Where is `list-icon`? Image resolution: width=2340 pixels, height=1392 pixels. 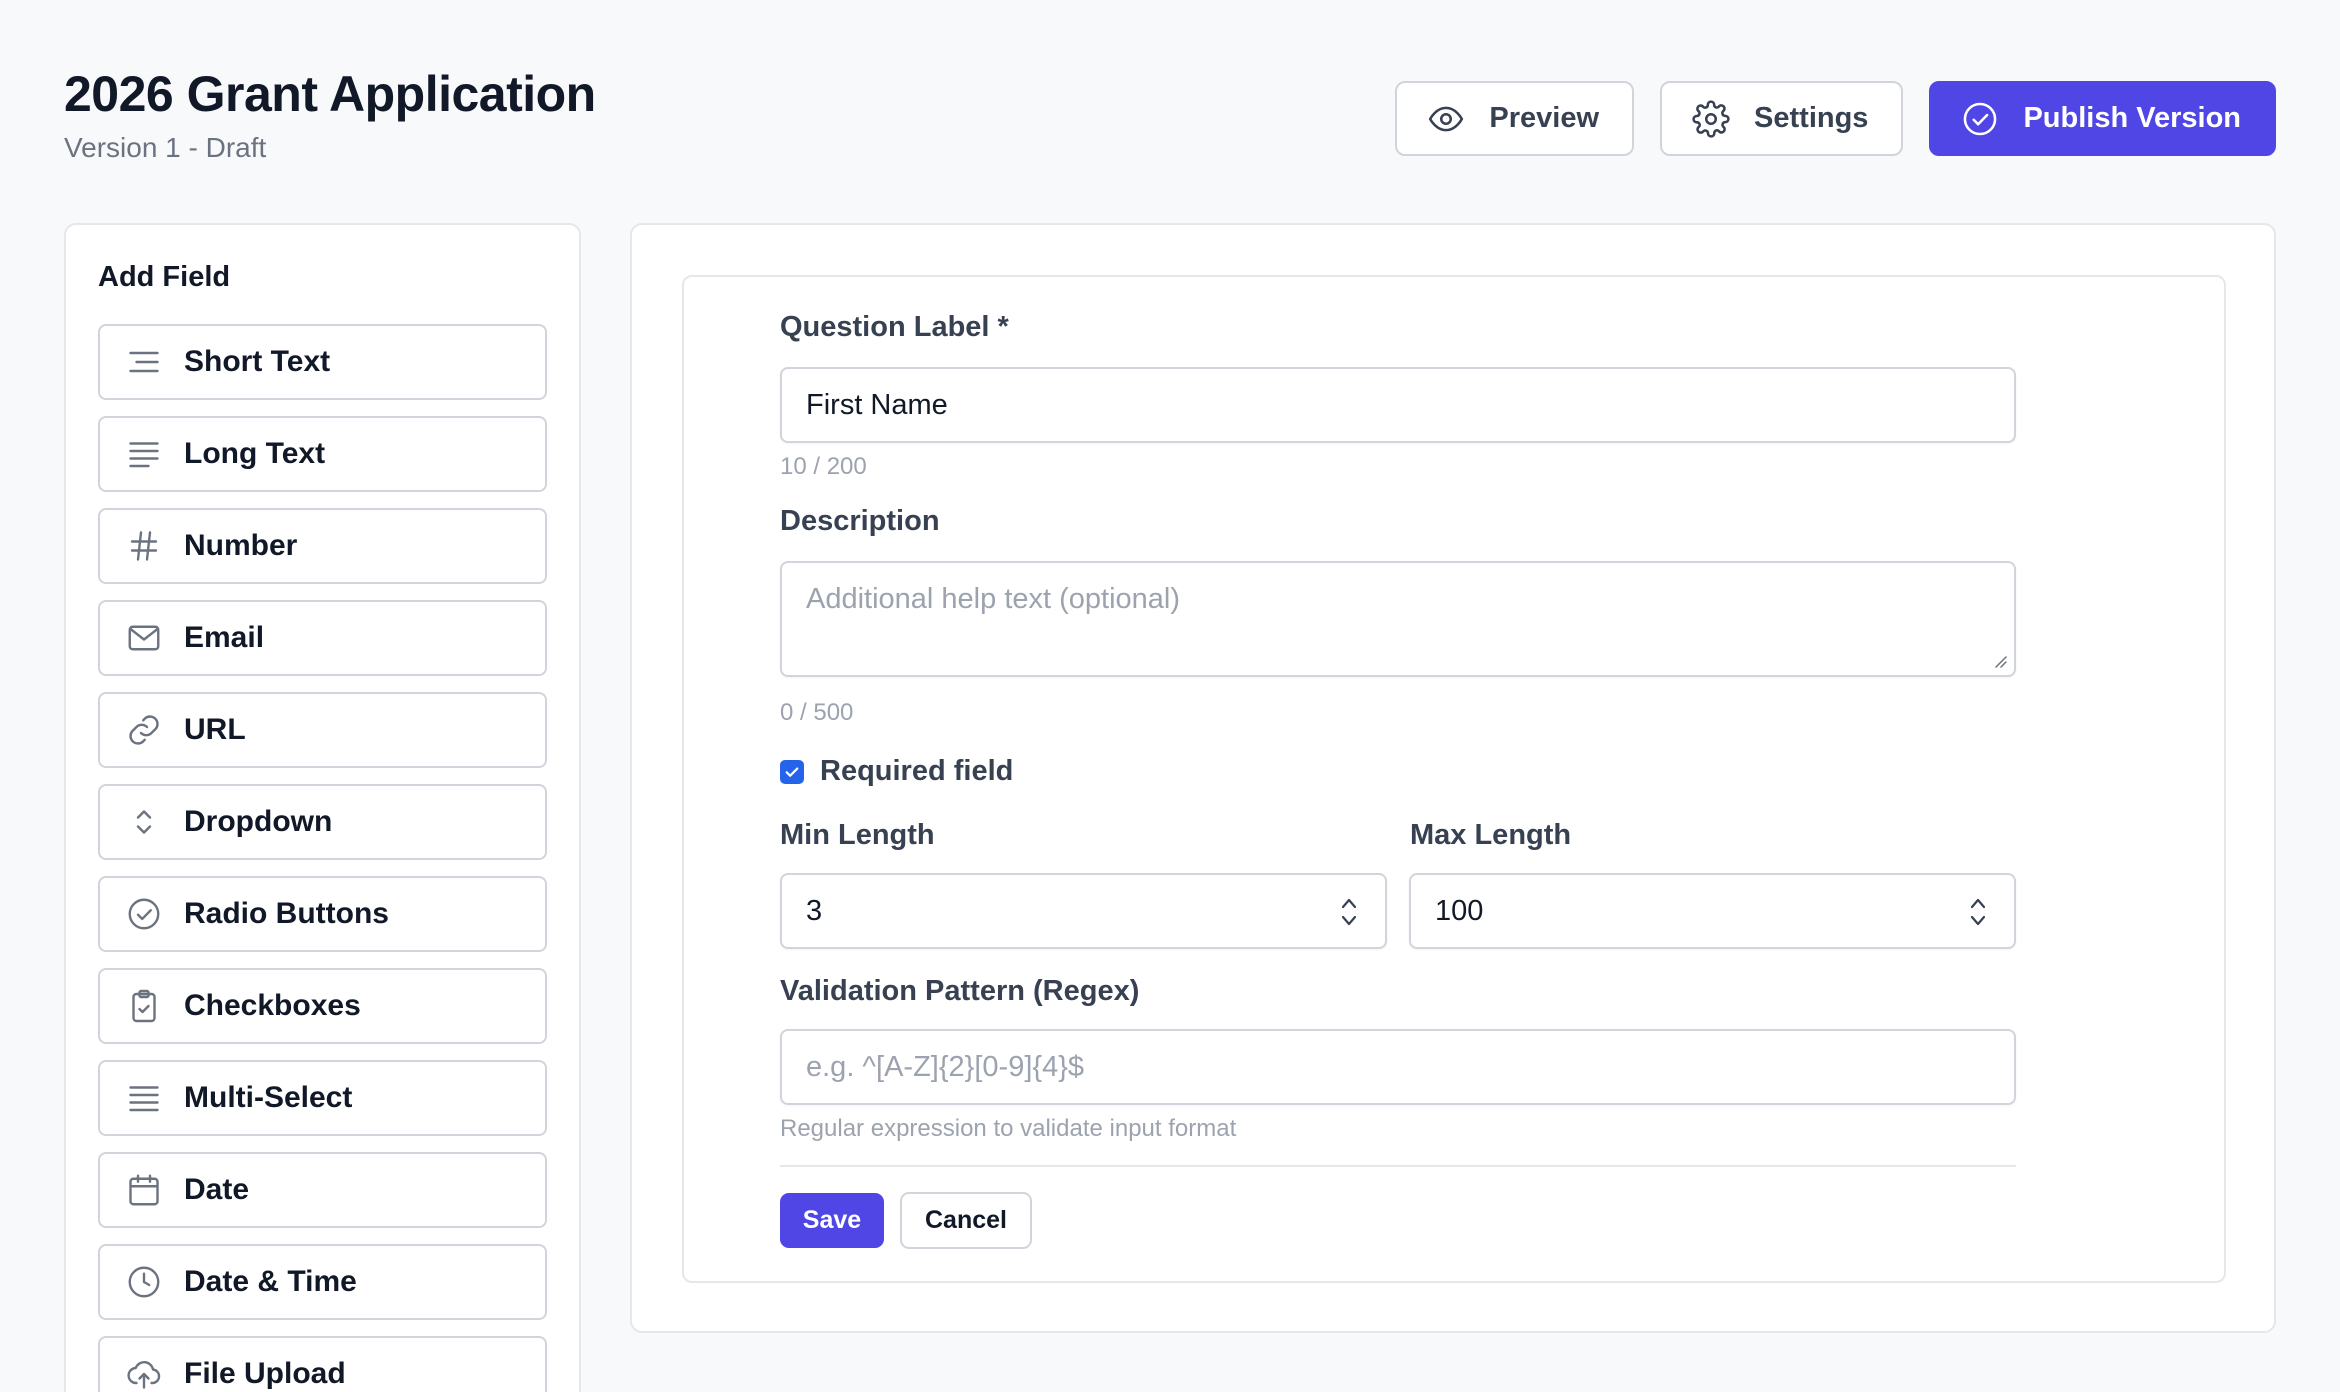 list-icon is located at coordinates (144, 1099).